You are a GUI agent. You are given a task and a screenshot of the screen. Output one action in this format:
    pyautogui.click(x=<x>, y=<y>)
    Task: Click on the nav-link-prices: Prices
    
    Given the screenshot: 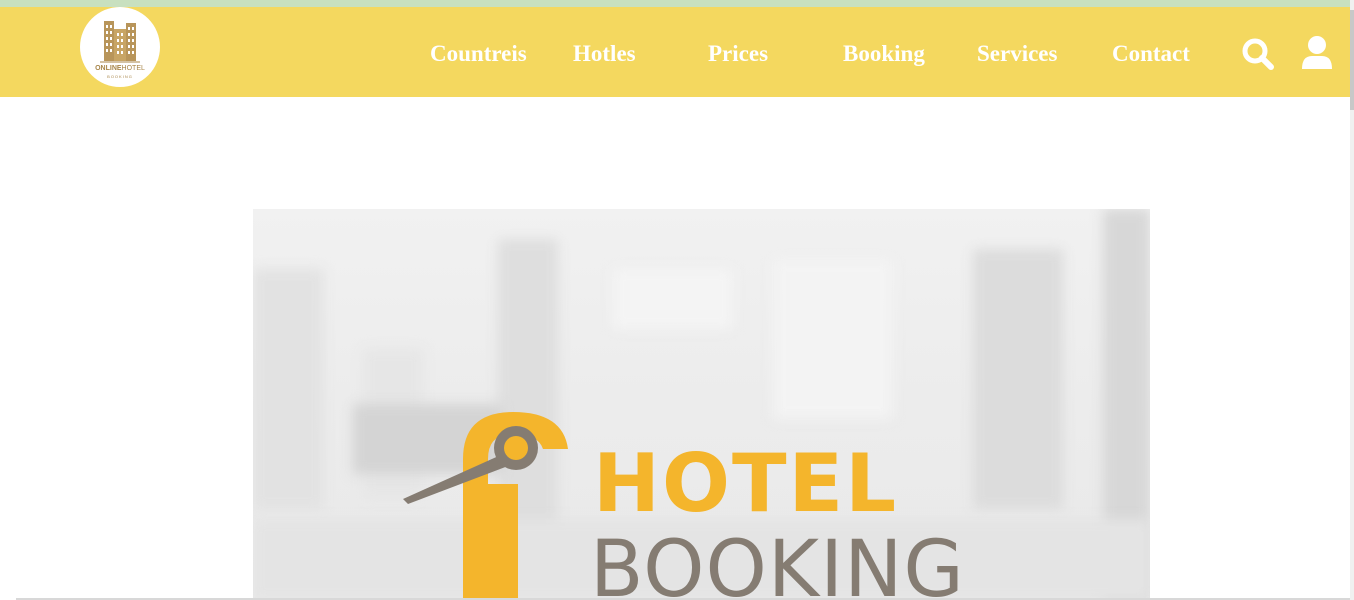 What is the action you would take?
    pyautogui.click(x=738, y=54)
    